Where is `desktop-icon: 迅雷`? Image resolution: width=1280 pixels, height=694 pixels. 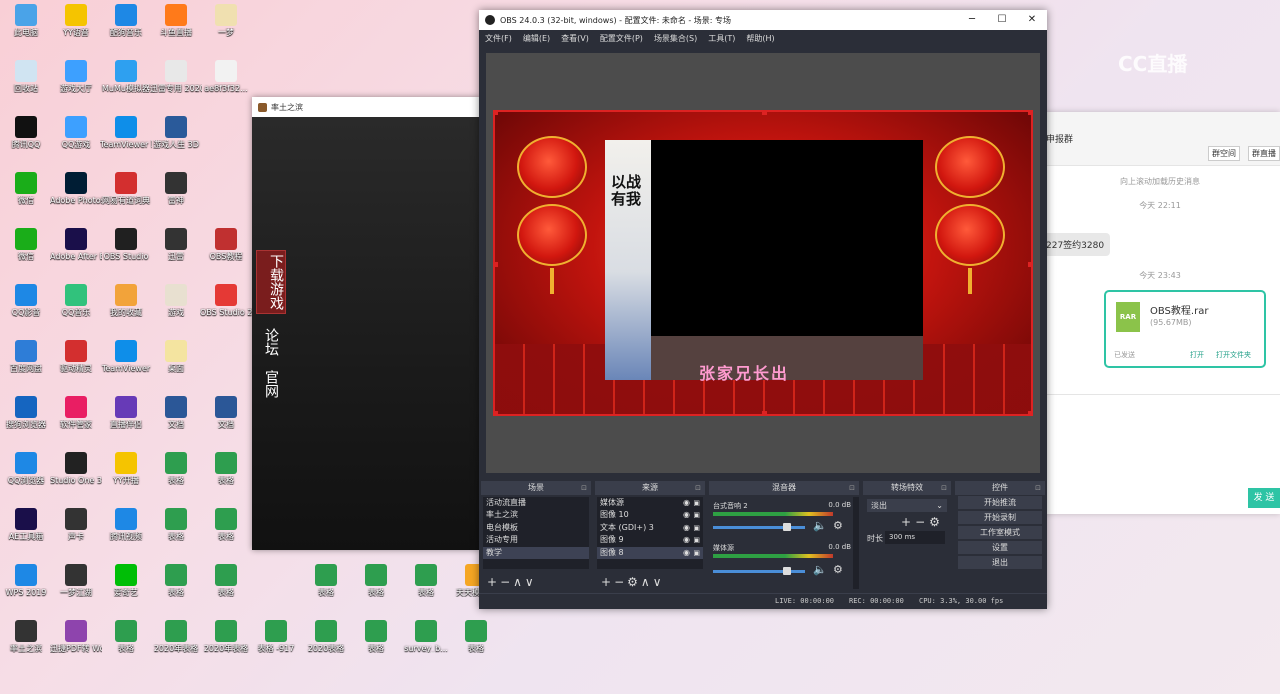
desktop-icon: 迅雷 is located at coordinates (176, 253).